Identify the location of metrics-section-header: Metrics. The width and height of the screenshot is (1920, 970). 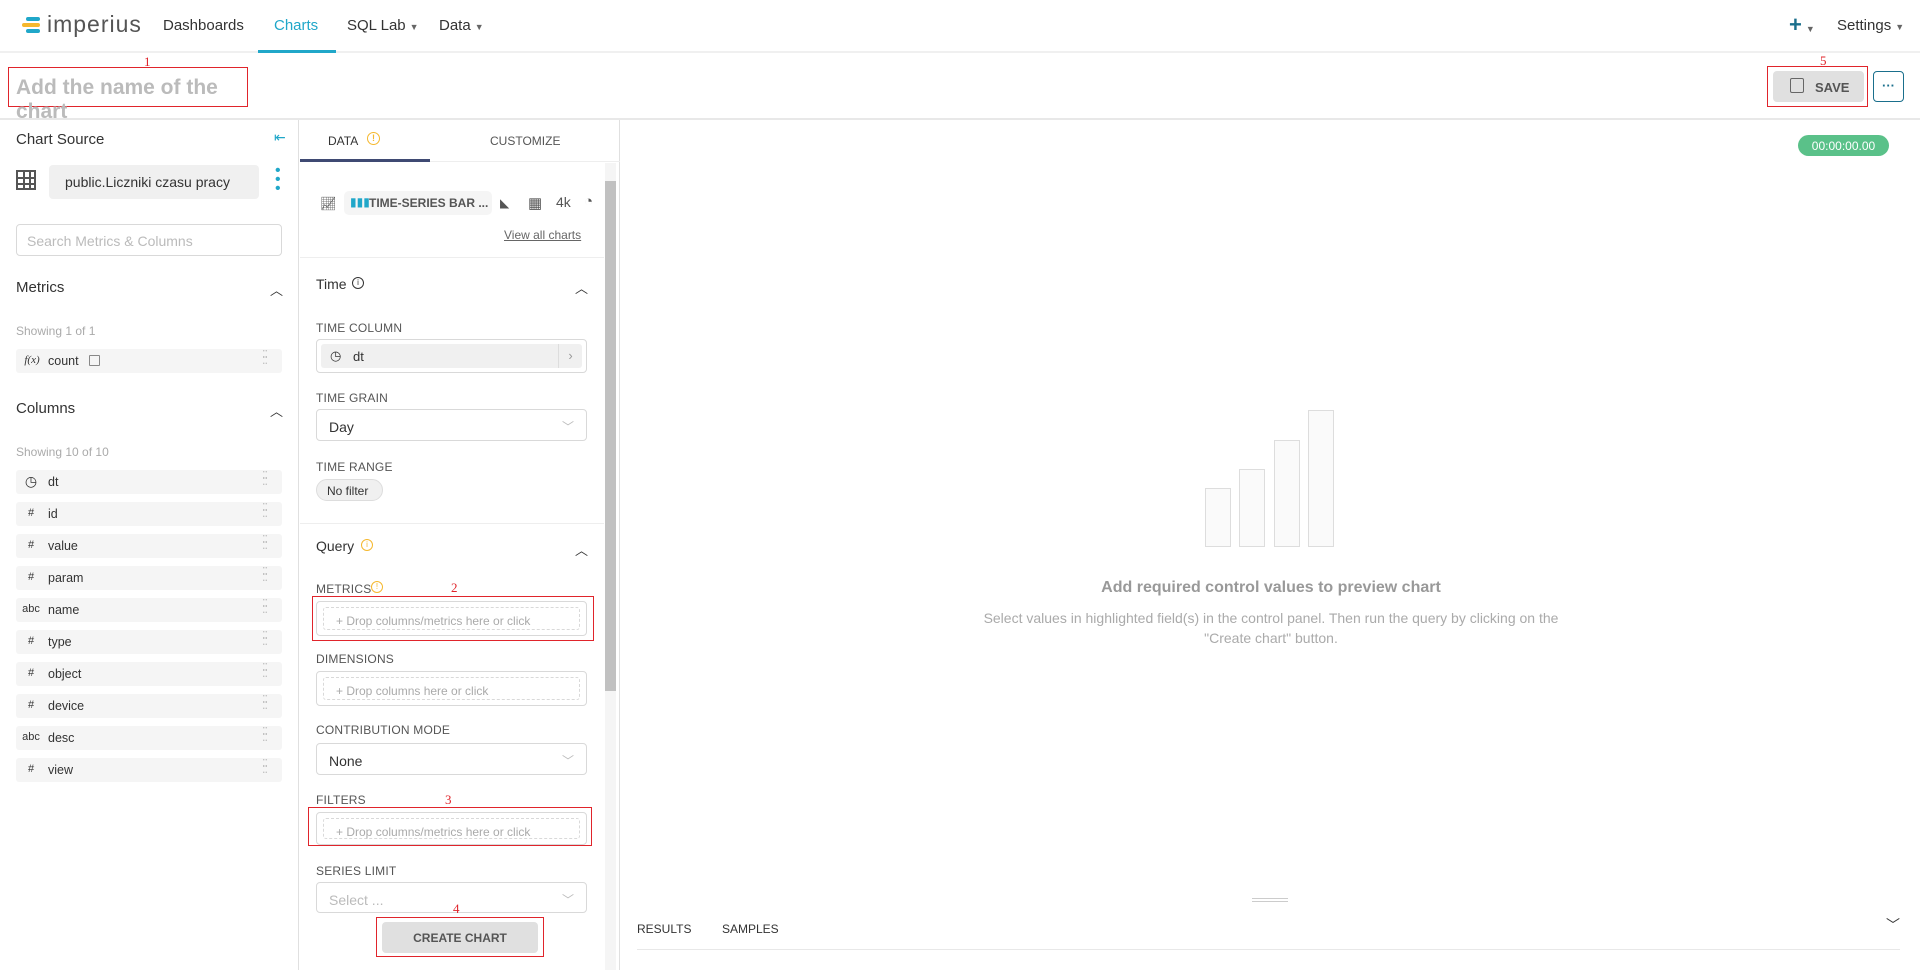
(40, 287).